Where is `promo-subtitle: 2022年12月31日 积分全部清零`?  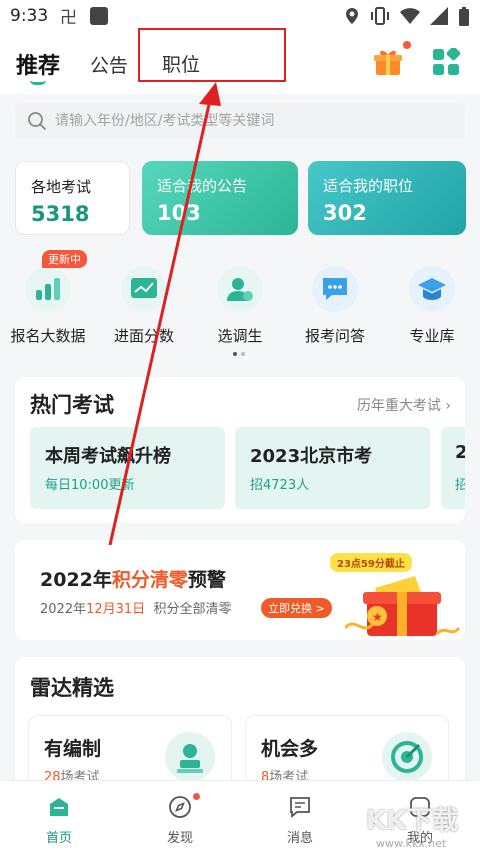
promo-subtitle: 2022年12月31日 积分全部清零 is located at coordinates (136, 609).